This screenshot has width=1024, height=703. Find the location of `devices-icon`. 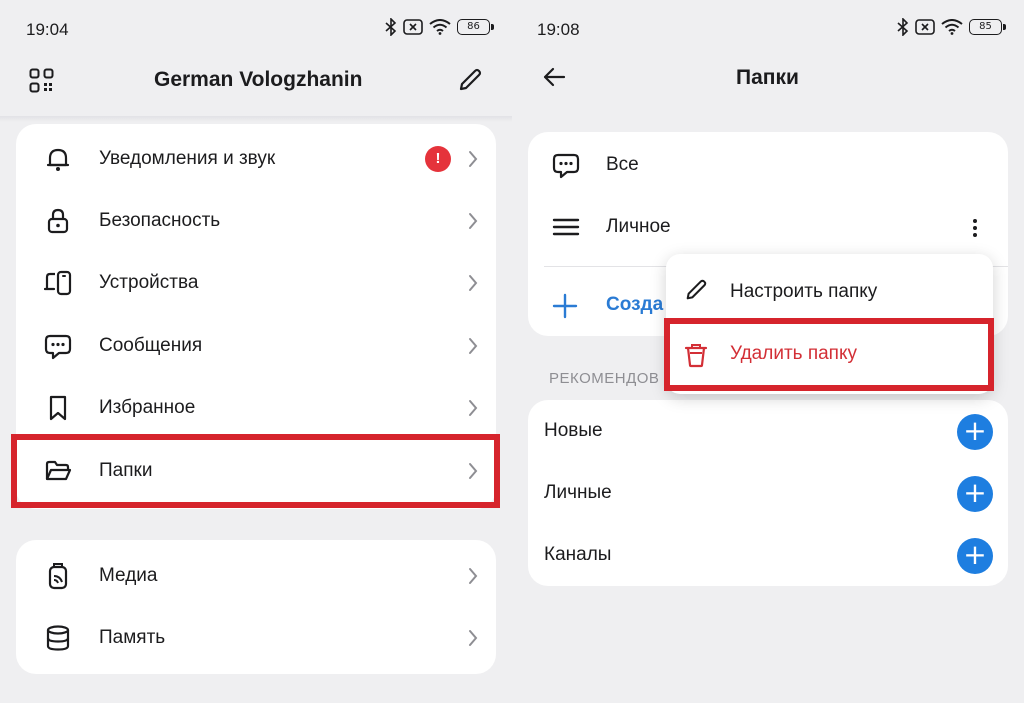

devices-icon is located at coordinates (58, 283).